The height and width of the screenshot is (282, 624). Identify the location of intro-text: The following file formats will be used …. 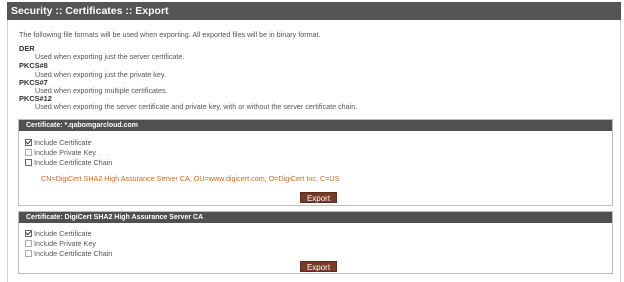
(170, 34).